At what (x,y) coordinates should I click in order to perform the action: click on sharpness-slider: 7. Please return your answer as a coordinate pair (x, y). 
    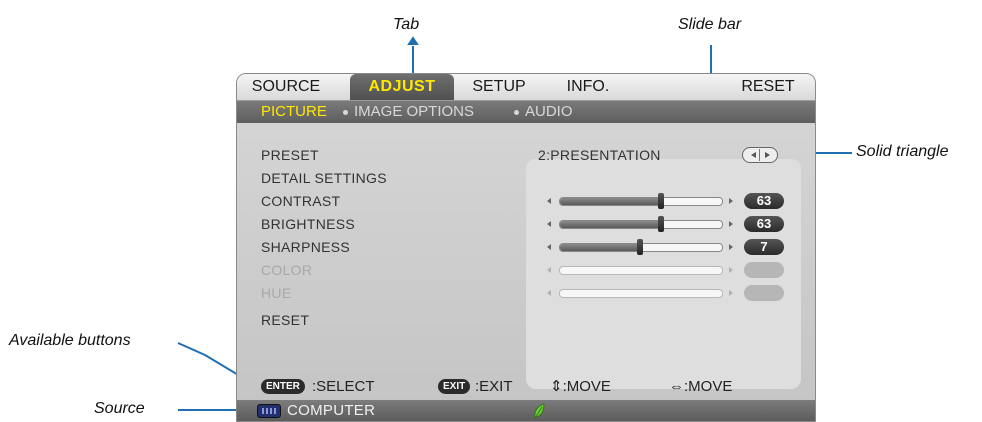
    Looking at the image, I should click on (675, 247).